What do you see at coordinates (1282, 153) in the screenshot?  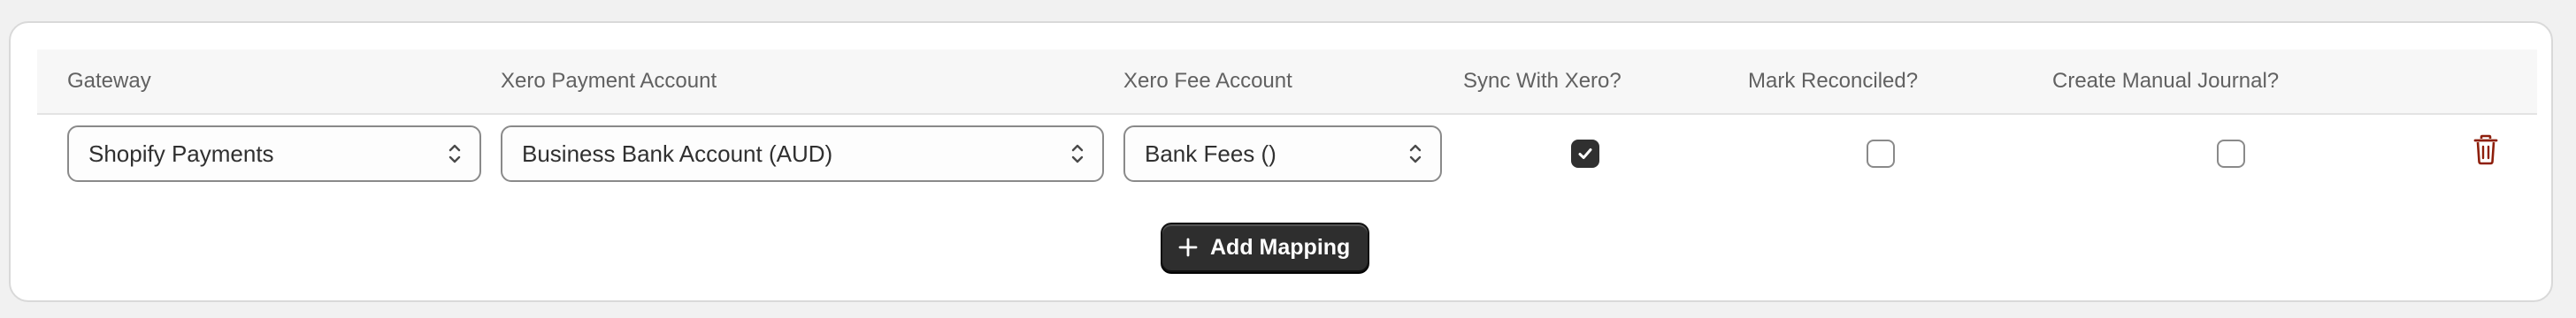 I see `fee-account-select: Bank Fees ()` at bounding box center [1282, 153].